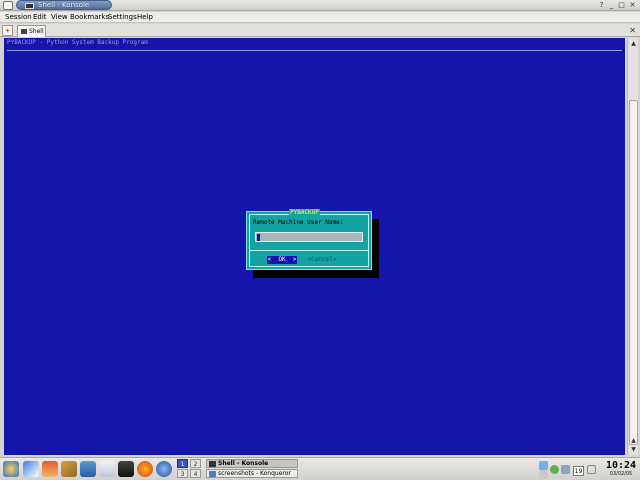 This screenshot has height=480, width=640. What do you see at coordinates (59, 17) in the screenshot?
I see `menu-view: View` at bounding box center [59, 17].